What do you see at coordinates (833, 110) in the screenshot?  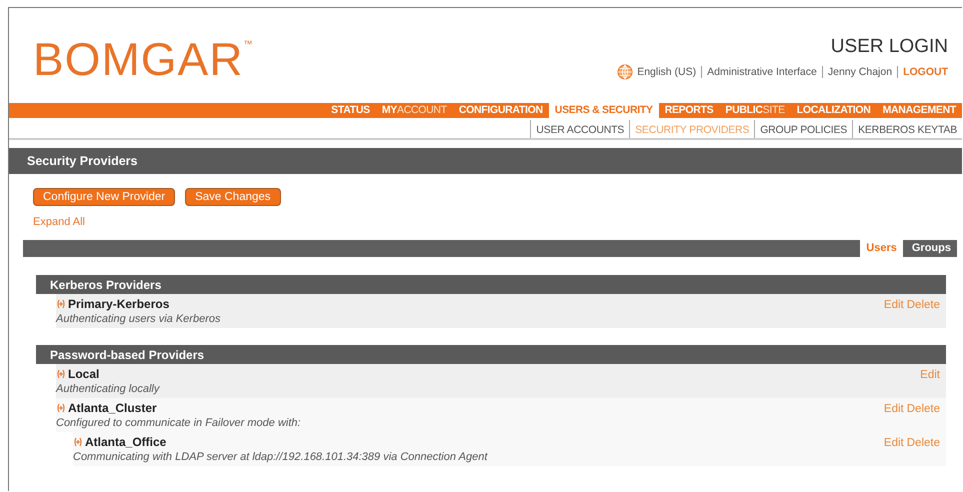 I see `nav-tab: LOCALIZATION` at bounding box center [833, 110].